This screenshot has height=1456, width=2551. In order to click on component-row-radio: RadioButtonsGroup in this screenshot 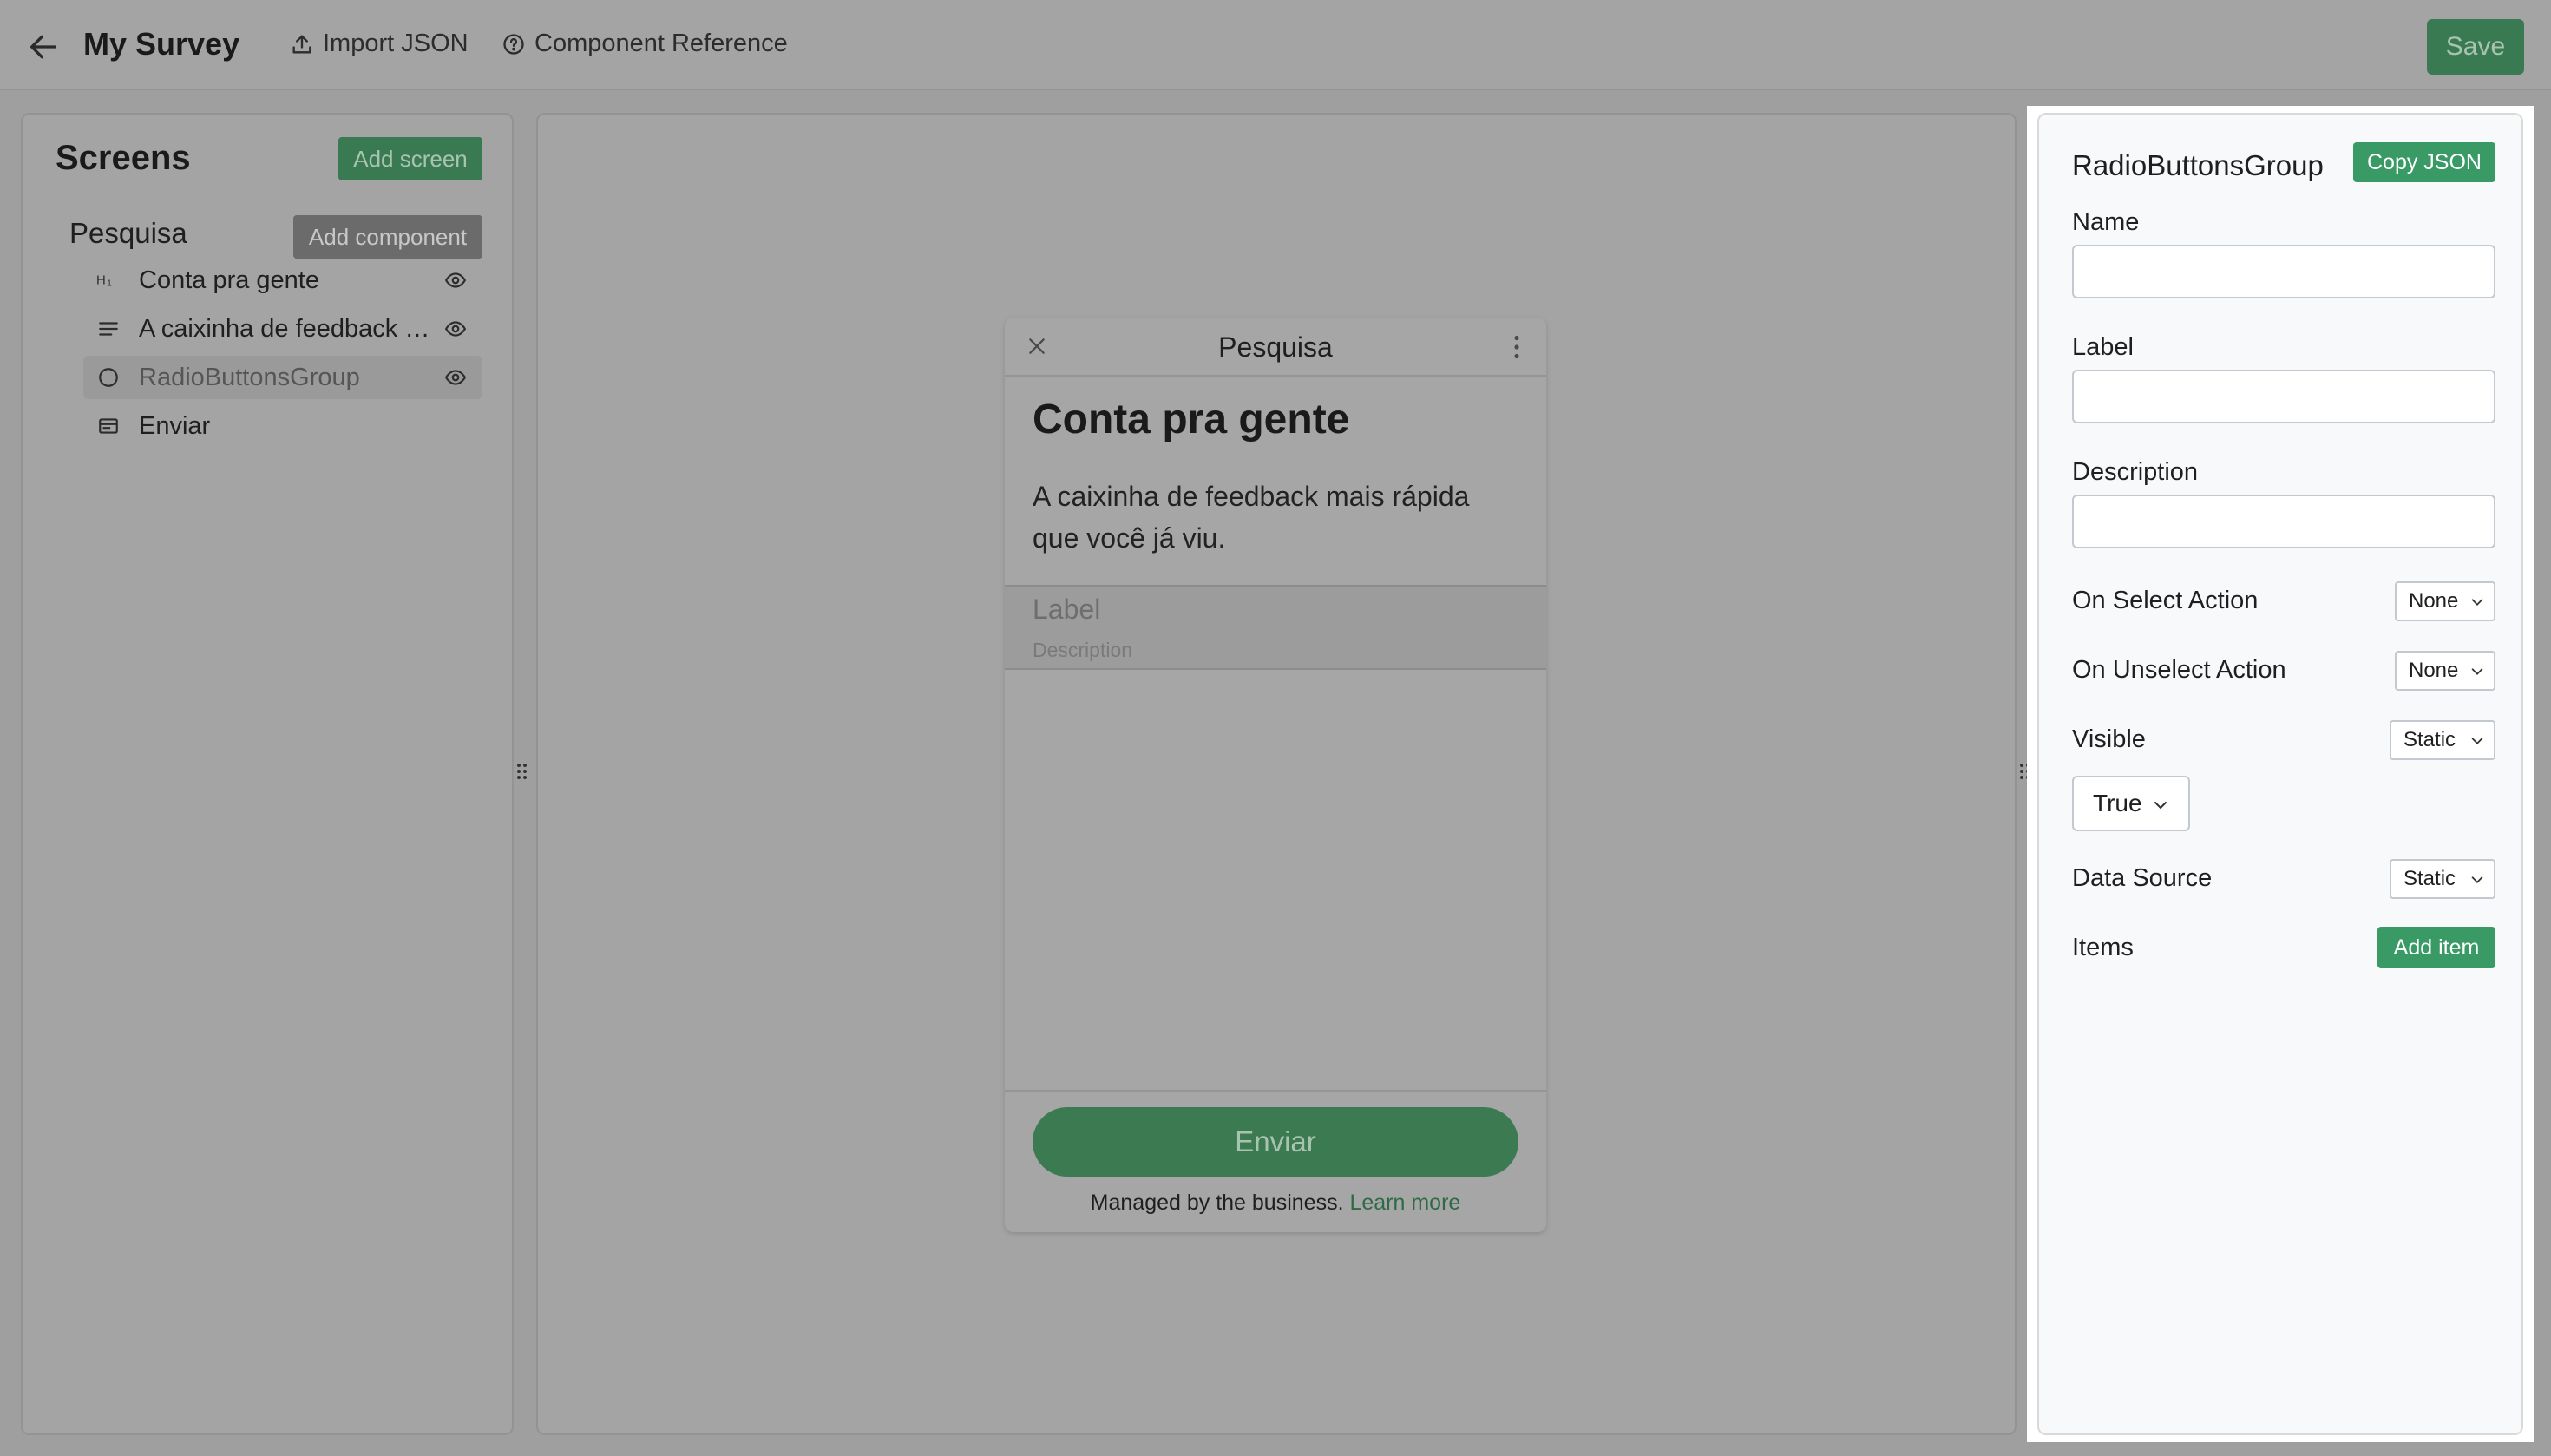, I will do `click(282, 377)`.